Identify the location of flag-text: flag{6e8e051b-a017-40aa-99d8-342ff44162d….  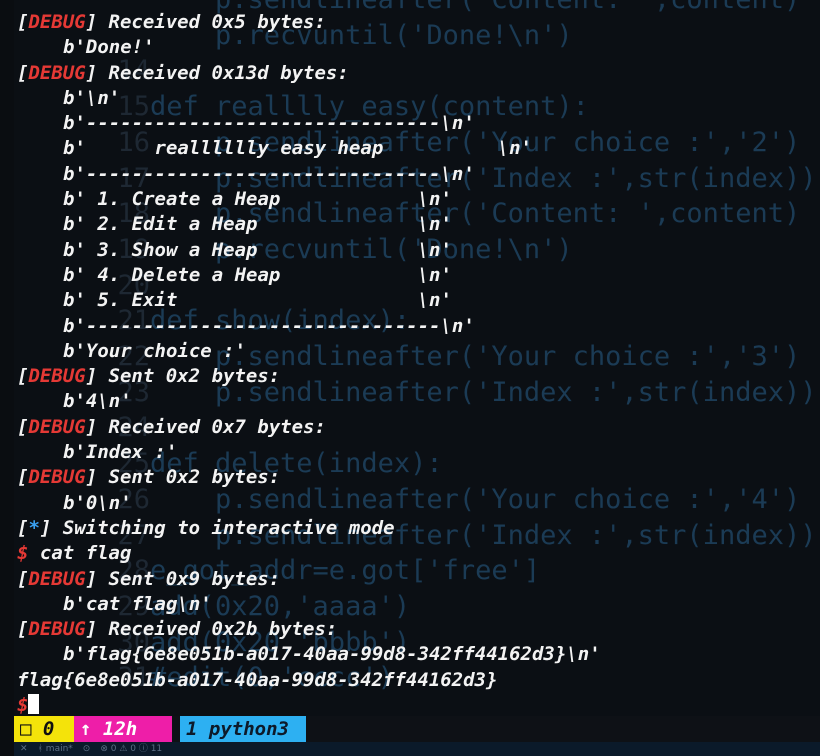
(257, 679).